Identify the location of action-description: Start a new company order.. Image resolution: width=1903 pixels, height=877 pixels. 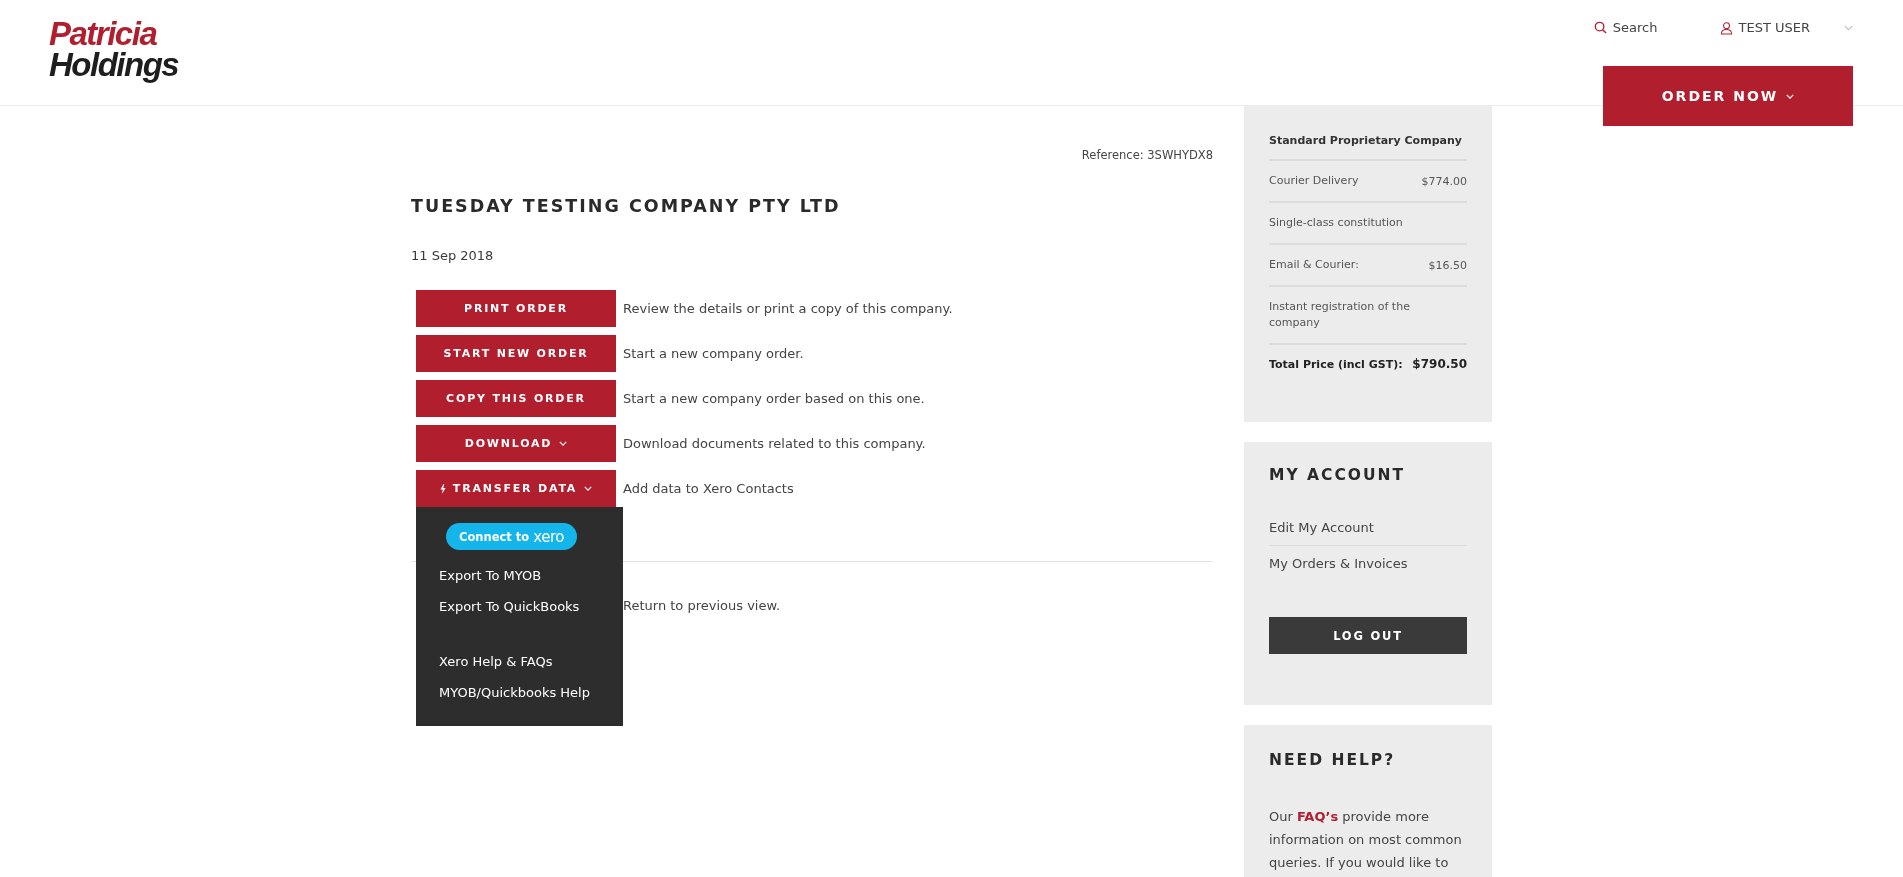
(713, 353).